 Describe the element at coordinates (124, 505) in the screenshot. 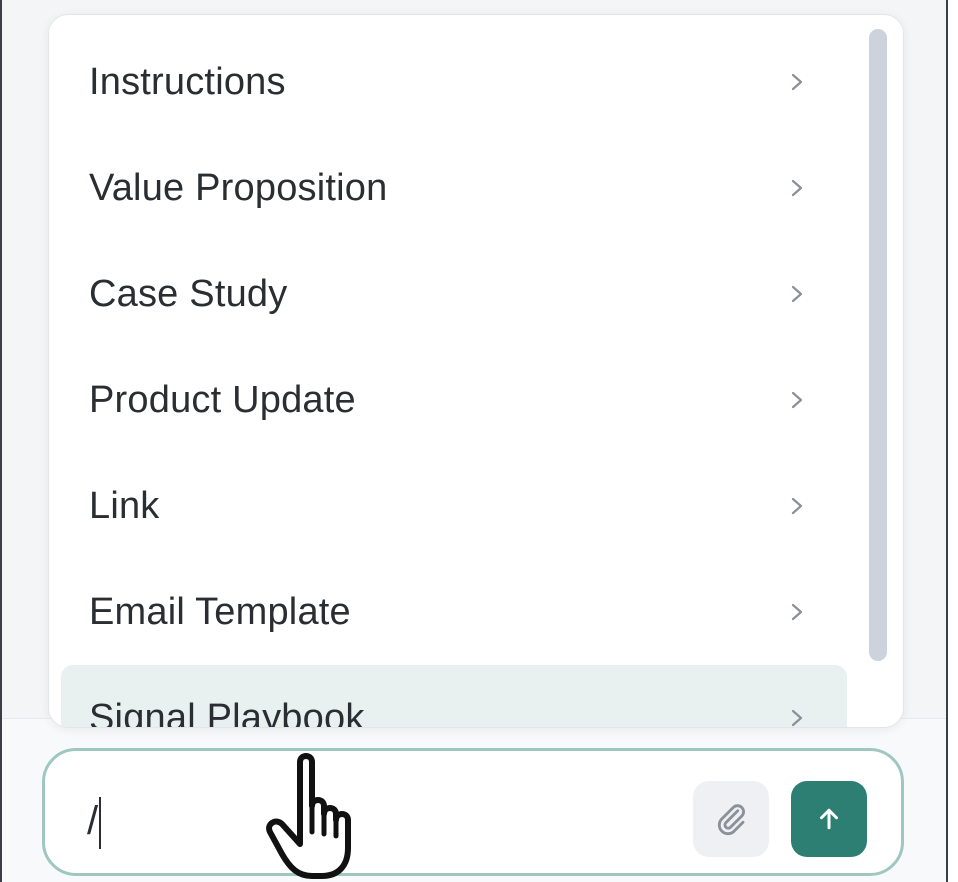

I see `menu-item-label: Link` at that location.